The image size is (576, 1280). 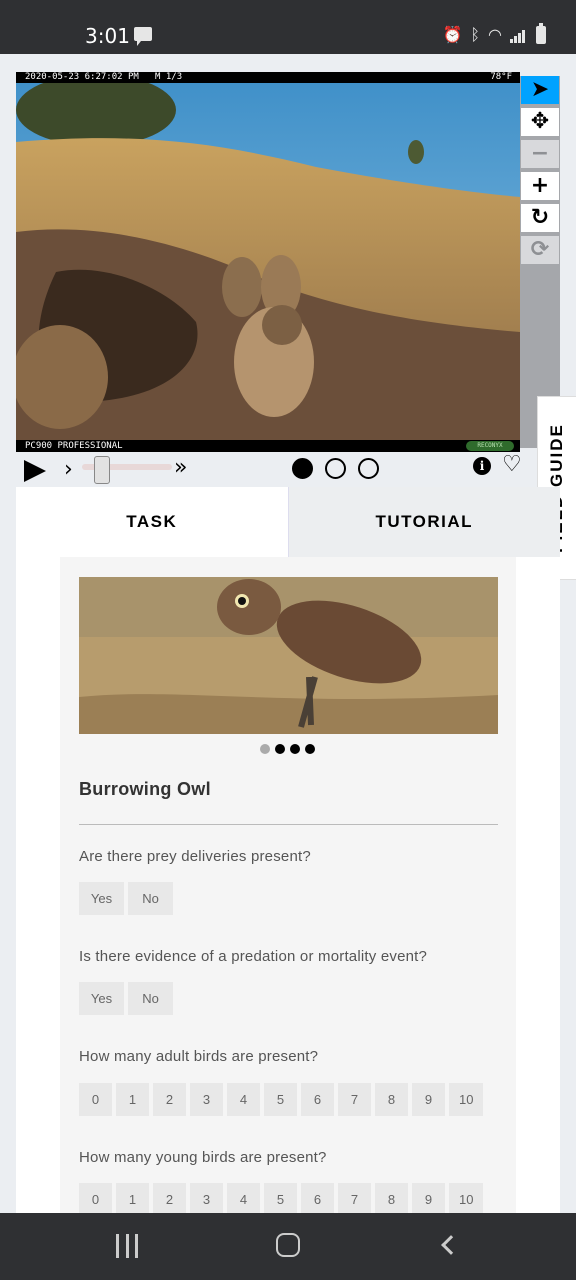 I want to click on photo-pager, so click(x=287, y=749).